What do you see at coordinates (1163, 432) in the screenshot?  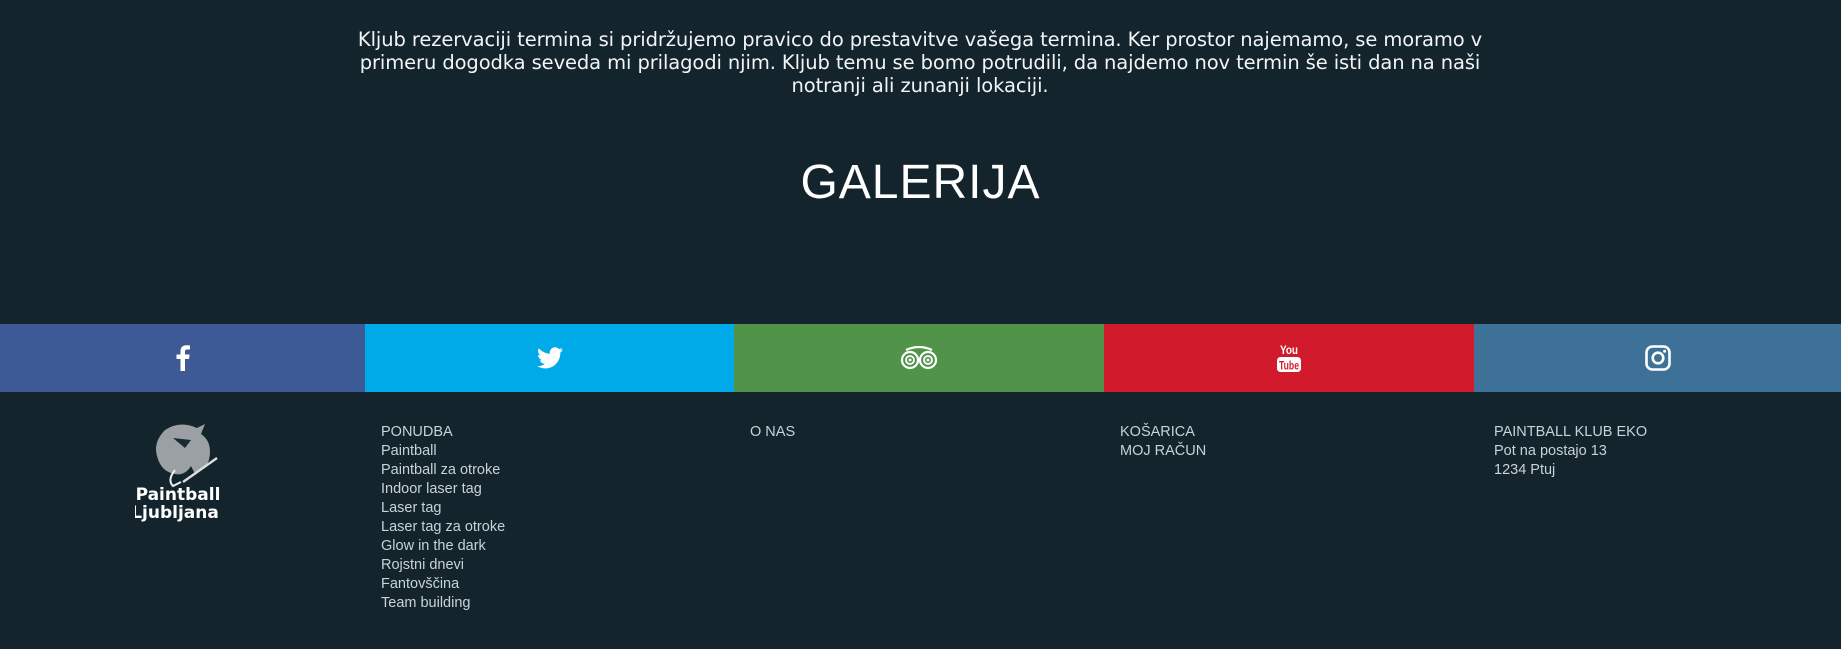 I see `footer-link-kosarica: KOŠARICA` at bounding box center [1163, 432].